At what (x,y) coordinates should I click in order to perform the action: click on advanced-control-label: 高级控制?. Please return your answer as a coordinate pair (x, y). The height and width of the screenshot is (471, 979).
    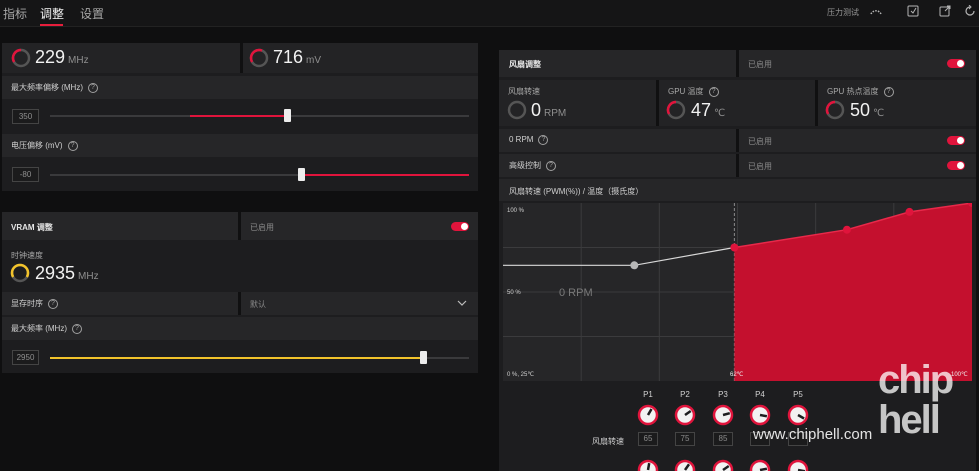
    Looking at the image, I should click on (532, 165).